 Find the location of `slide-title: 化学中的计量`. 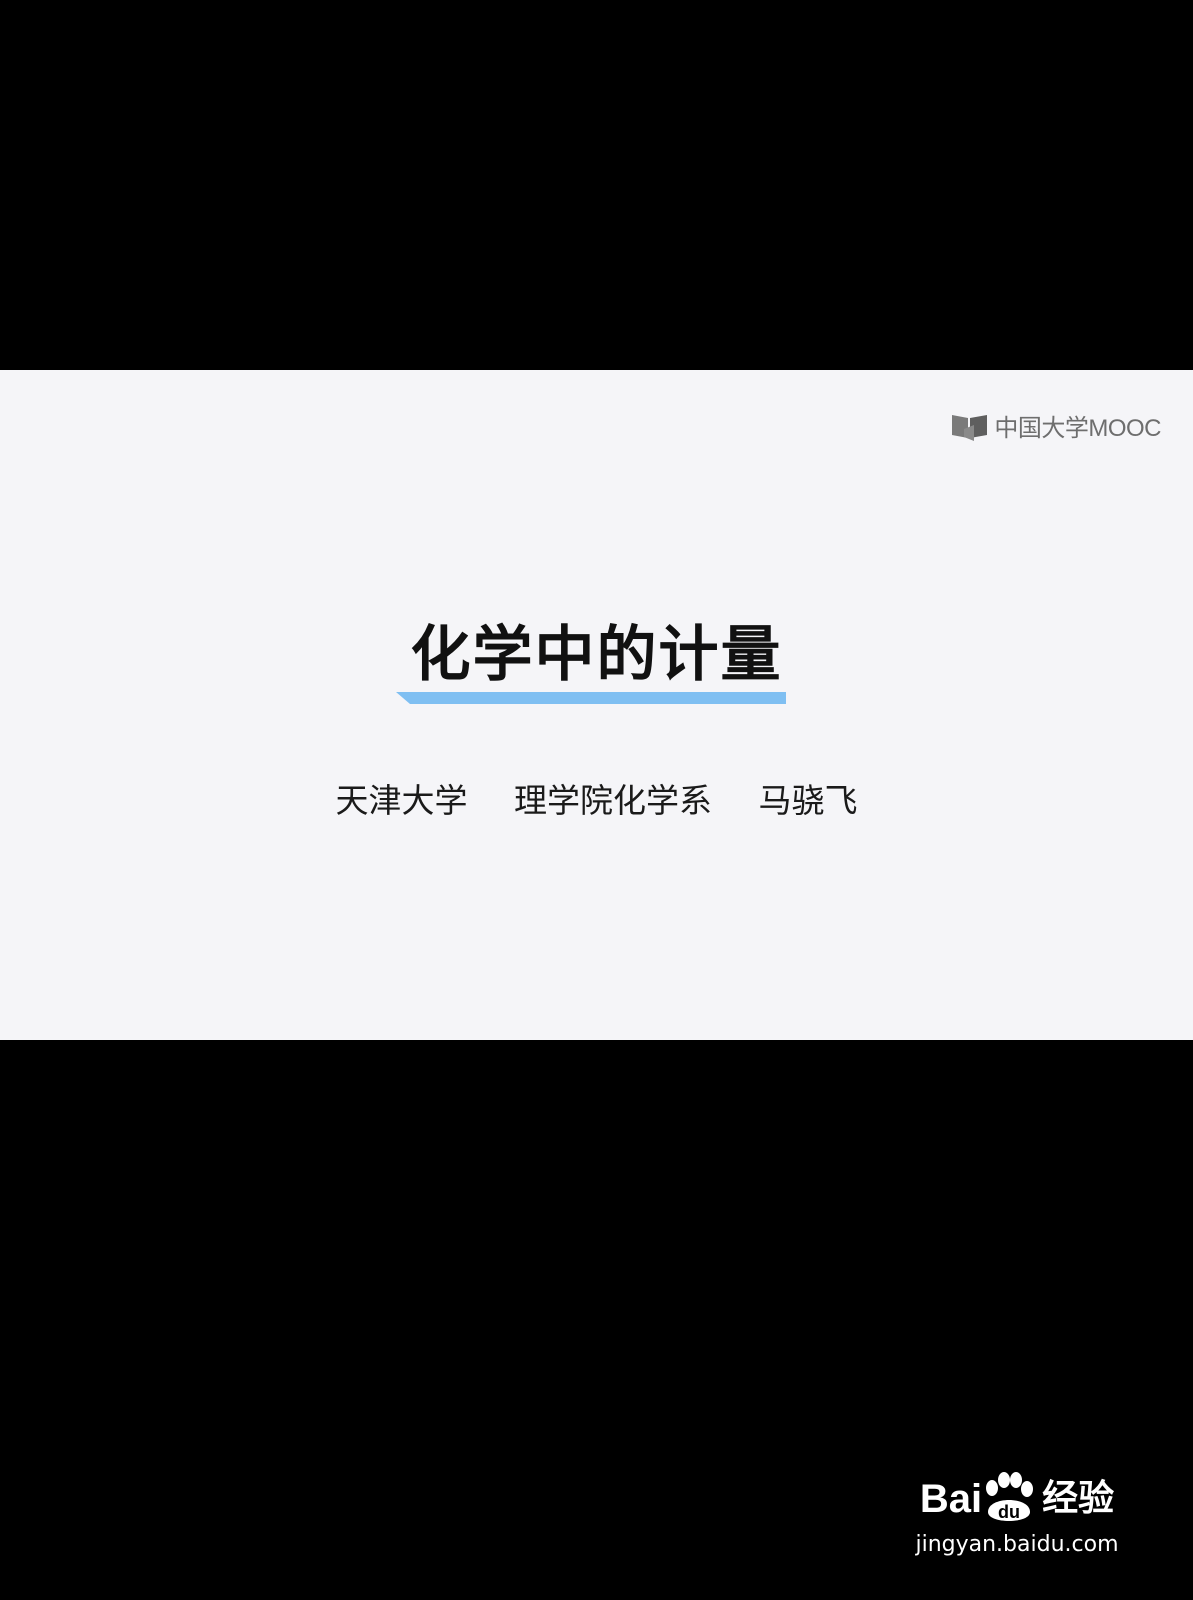

slide-title: 化学中的计量 is located at coordinates (596, 655).